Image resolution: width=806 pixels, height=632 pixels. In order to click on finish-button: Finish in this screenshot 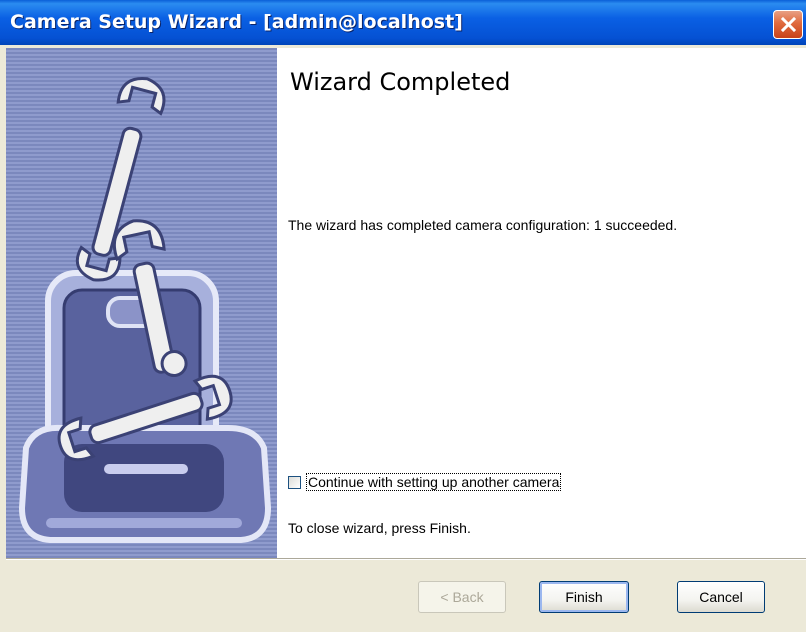, I will do `click(584, 597)`.